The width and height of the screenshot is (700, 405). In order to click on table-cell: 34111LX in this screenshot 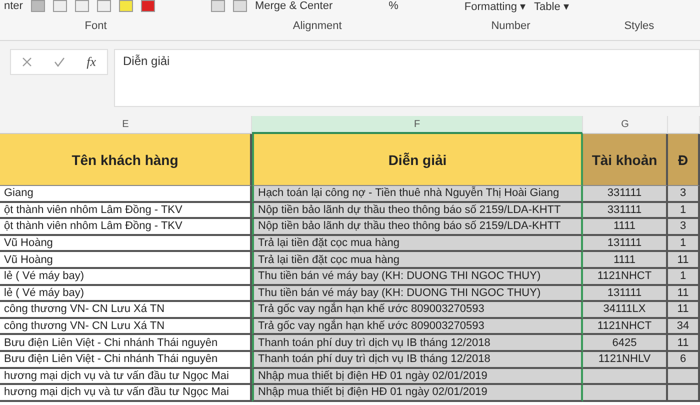, I will do `click(625, 310)`.